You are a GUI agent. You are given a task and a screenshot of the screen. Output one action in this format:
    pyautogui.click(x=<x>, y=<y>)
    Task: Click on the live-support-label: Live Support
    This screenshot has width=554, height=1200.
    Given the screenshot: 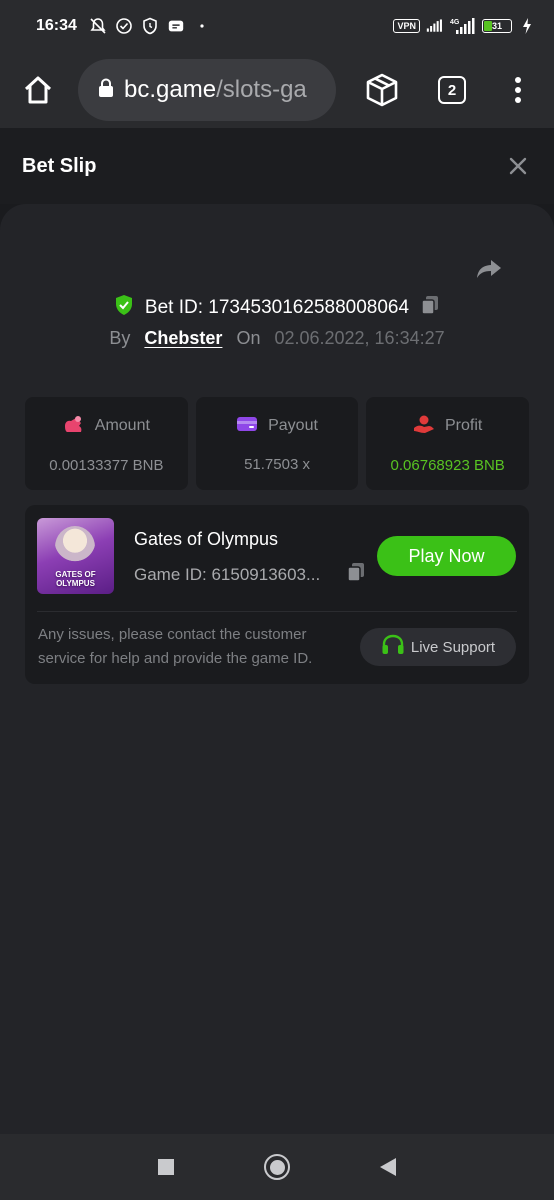 What is the action you would take?
    pyautogui.click(x=453, y=647)
    